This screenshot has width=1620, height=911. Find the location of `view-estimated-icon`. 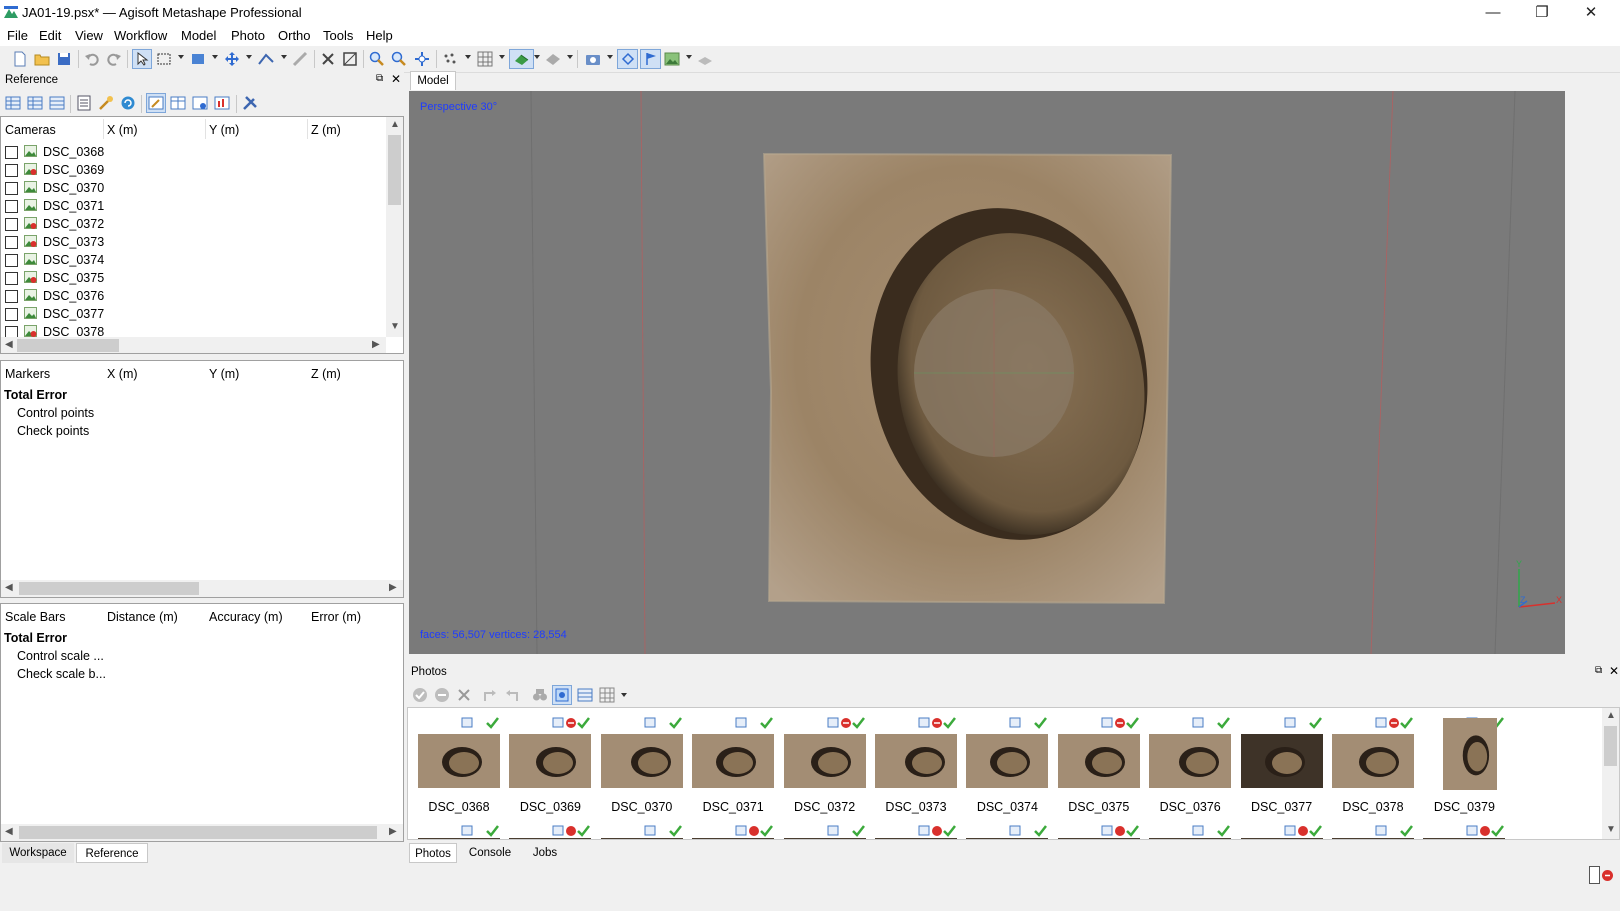

view-estimated-icon is located at coordinates (178, 103).